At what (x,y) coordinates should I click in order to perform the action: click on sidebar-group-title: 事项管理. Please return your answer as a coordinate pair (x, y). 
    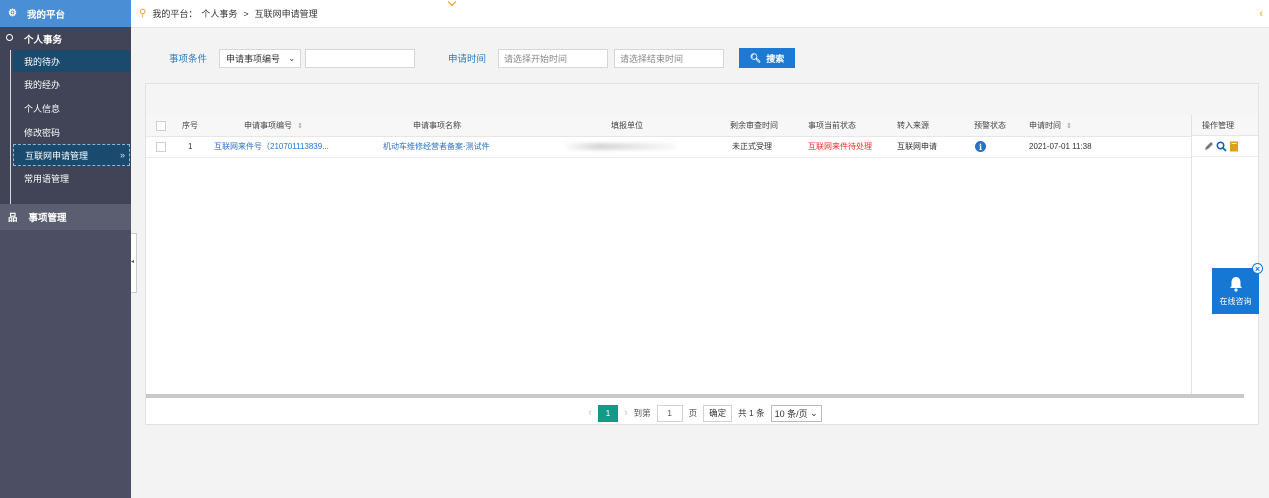
    Looking at the image, I should click on (47, 218).